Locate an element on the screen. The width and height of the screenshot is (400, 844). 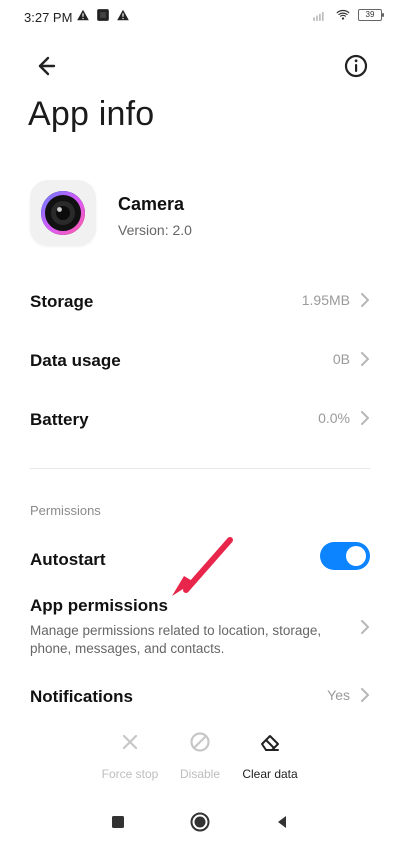
permissions-section-title: Permissions is located at coordinates (65, 510).